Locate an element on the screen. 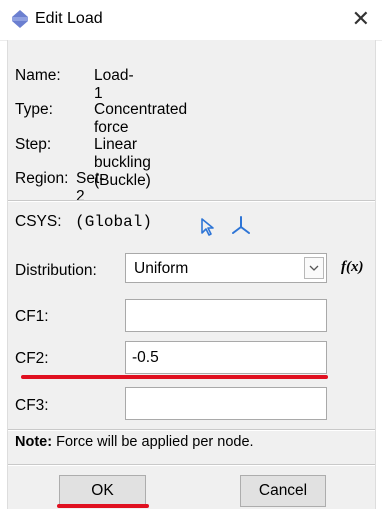 Image resolution: width=382 pixels, height=509 pixels. close-icon: ✕ is located at coordinates (361, 19).